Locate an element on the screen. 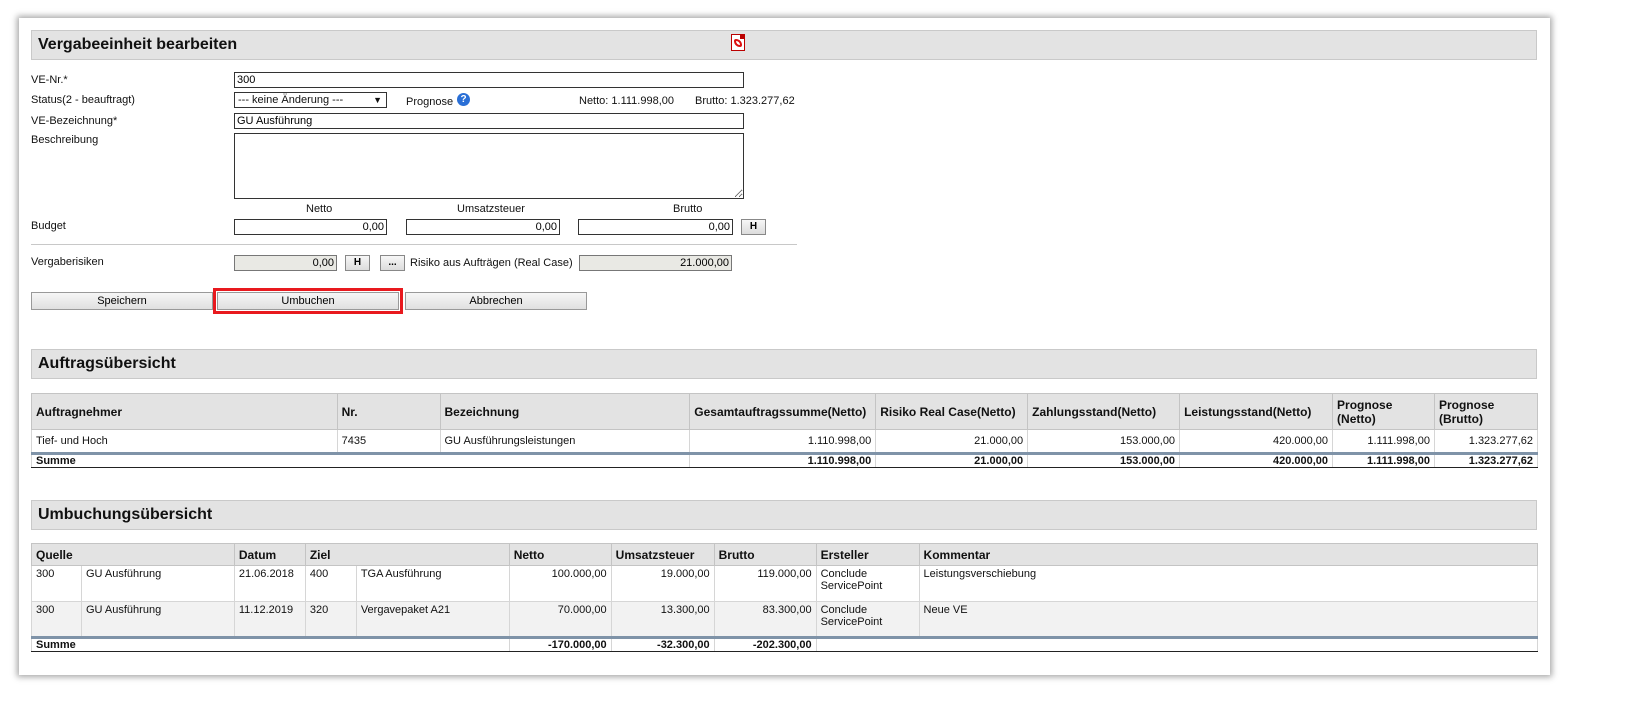 This screenshot has width=1637, height=723. cell-ziel-name: Vergavepaket A21 is located at coordinates (432, 619).